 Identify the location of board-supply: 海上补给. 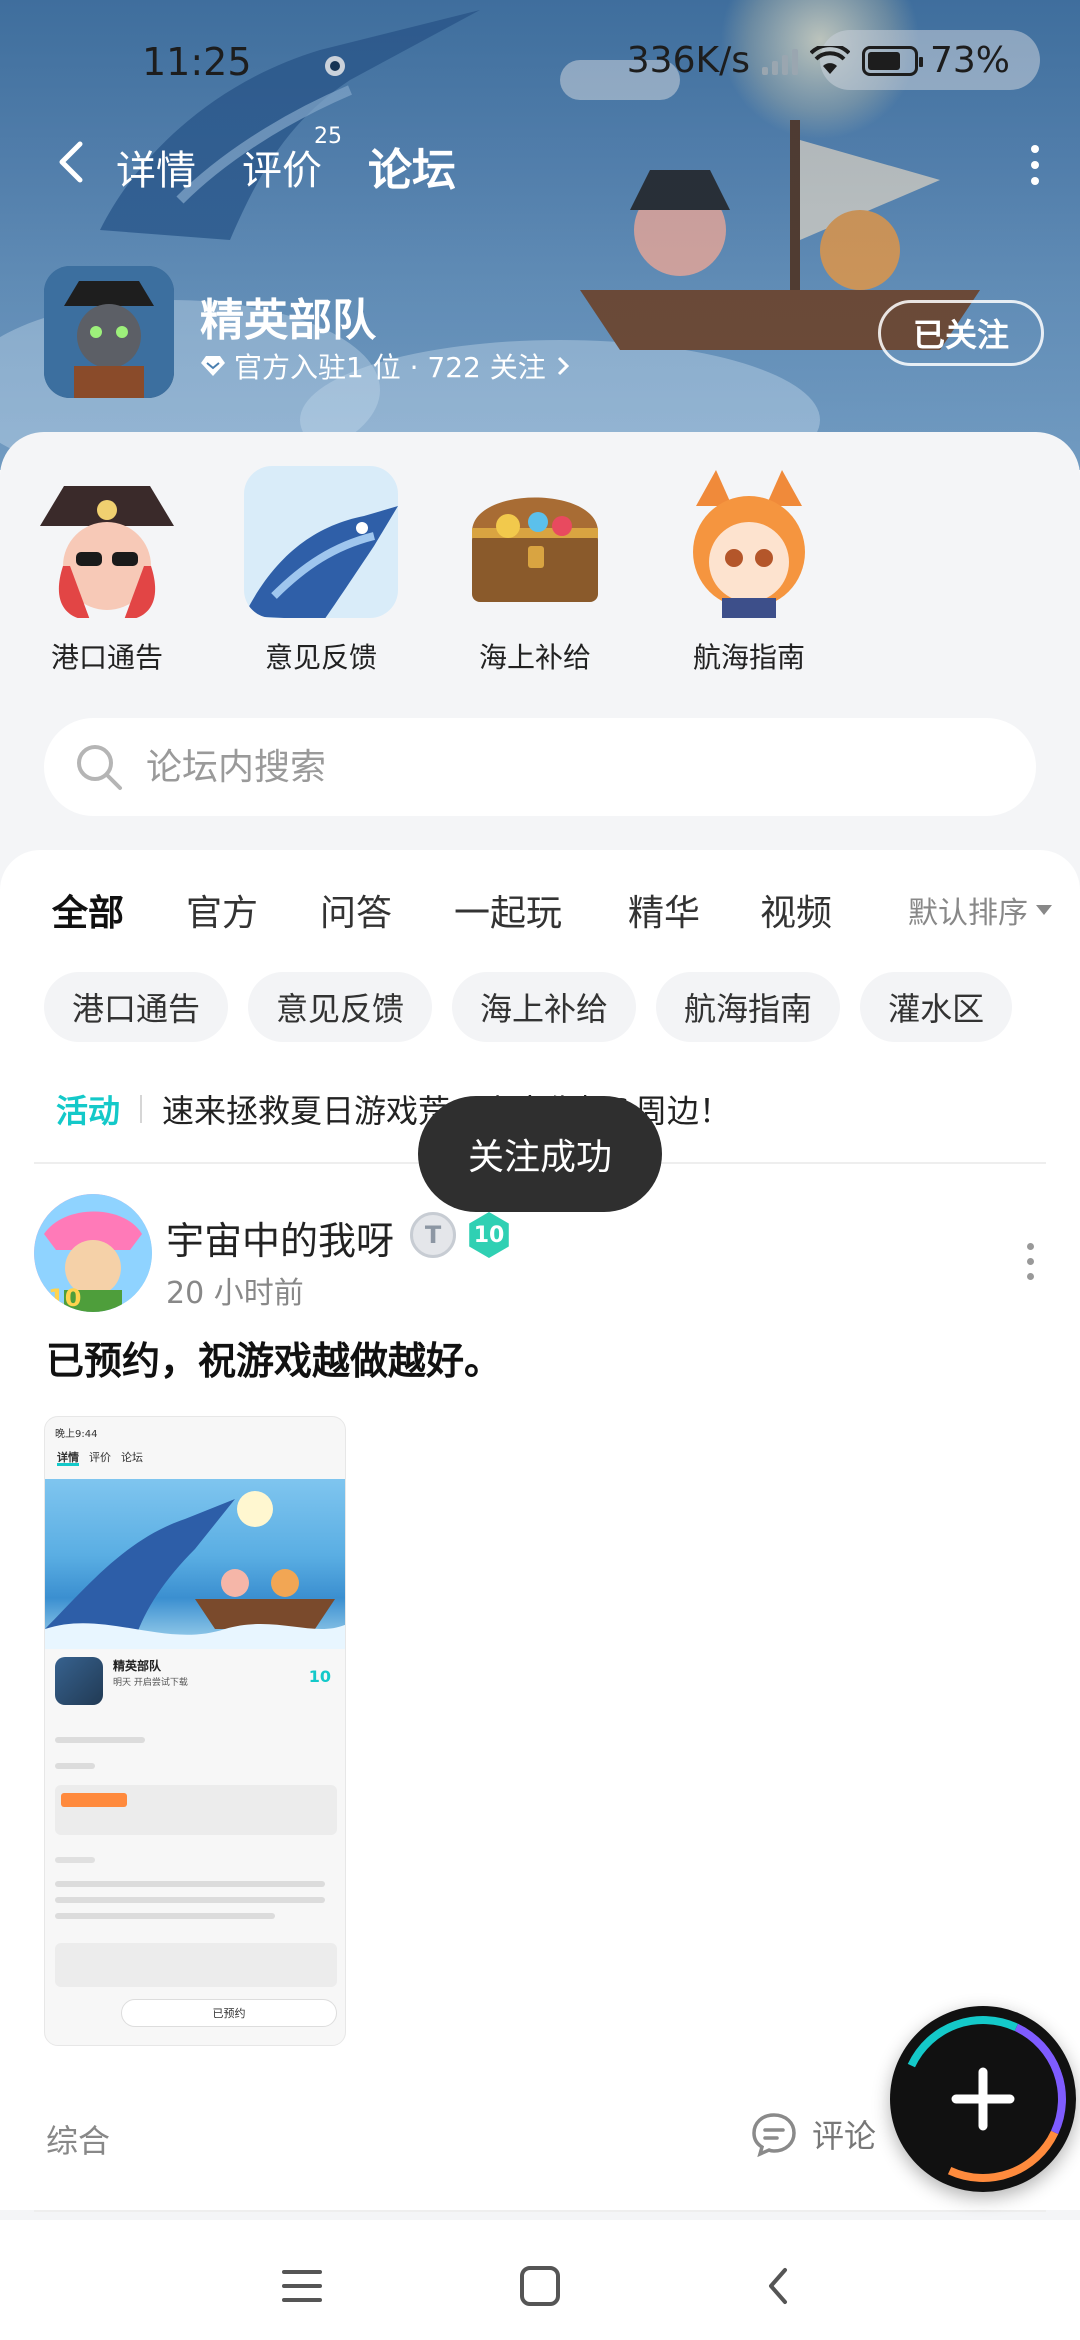
(535, 571).